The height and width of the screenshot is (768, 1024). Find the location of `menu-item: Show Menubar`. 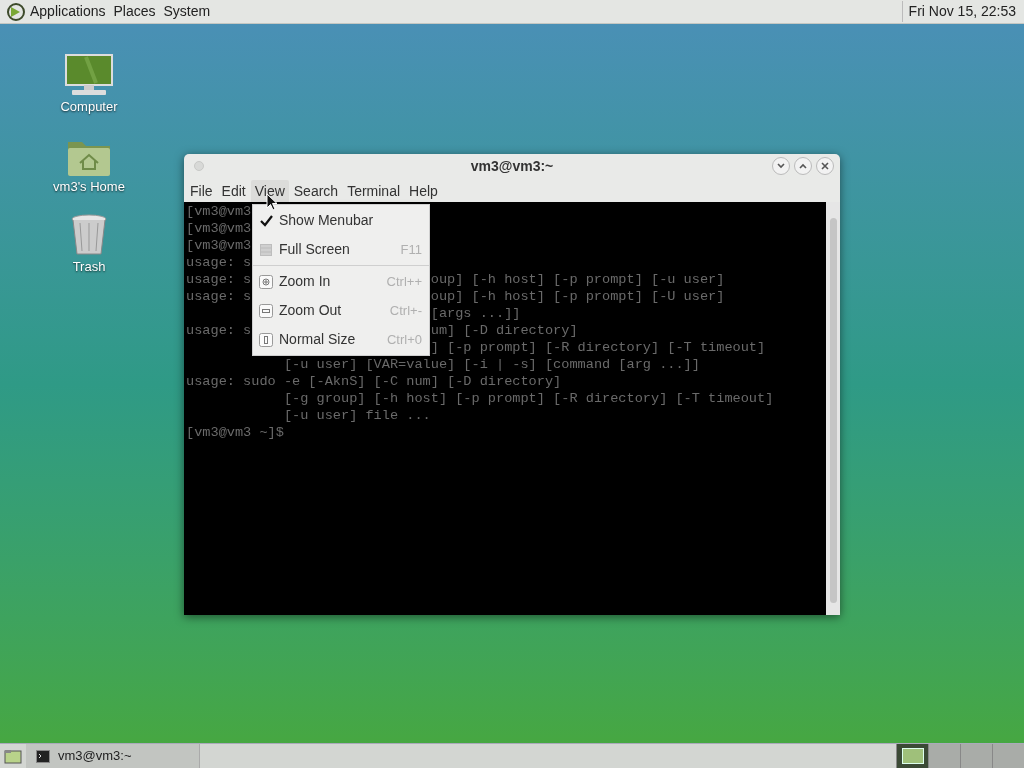

menu-item: Show Menubar is located at coordinates (341, 220).